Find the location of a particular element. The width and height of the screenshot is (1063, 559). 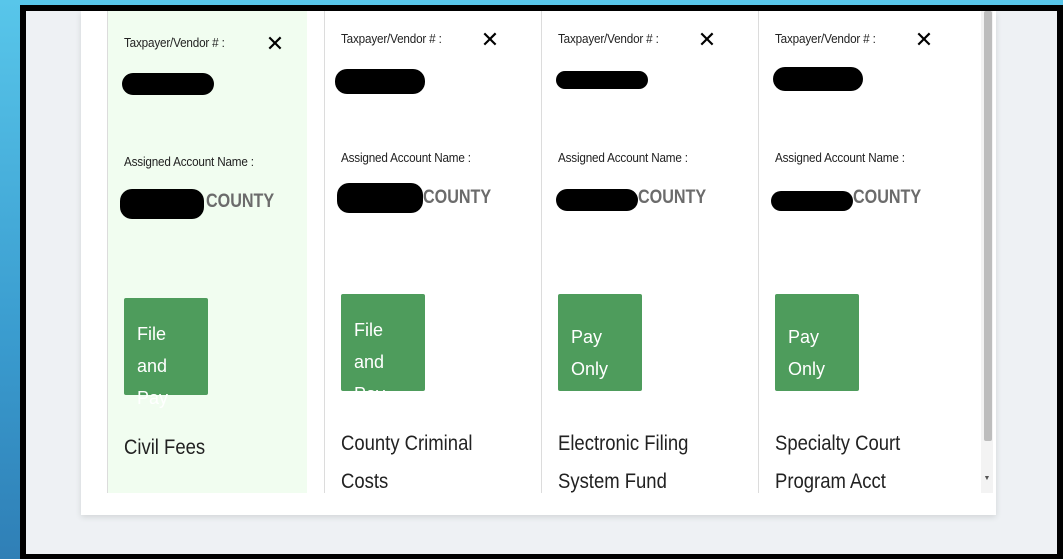

chevron-down-icon: ▼ is located at coordinates (987, 479).